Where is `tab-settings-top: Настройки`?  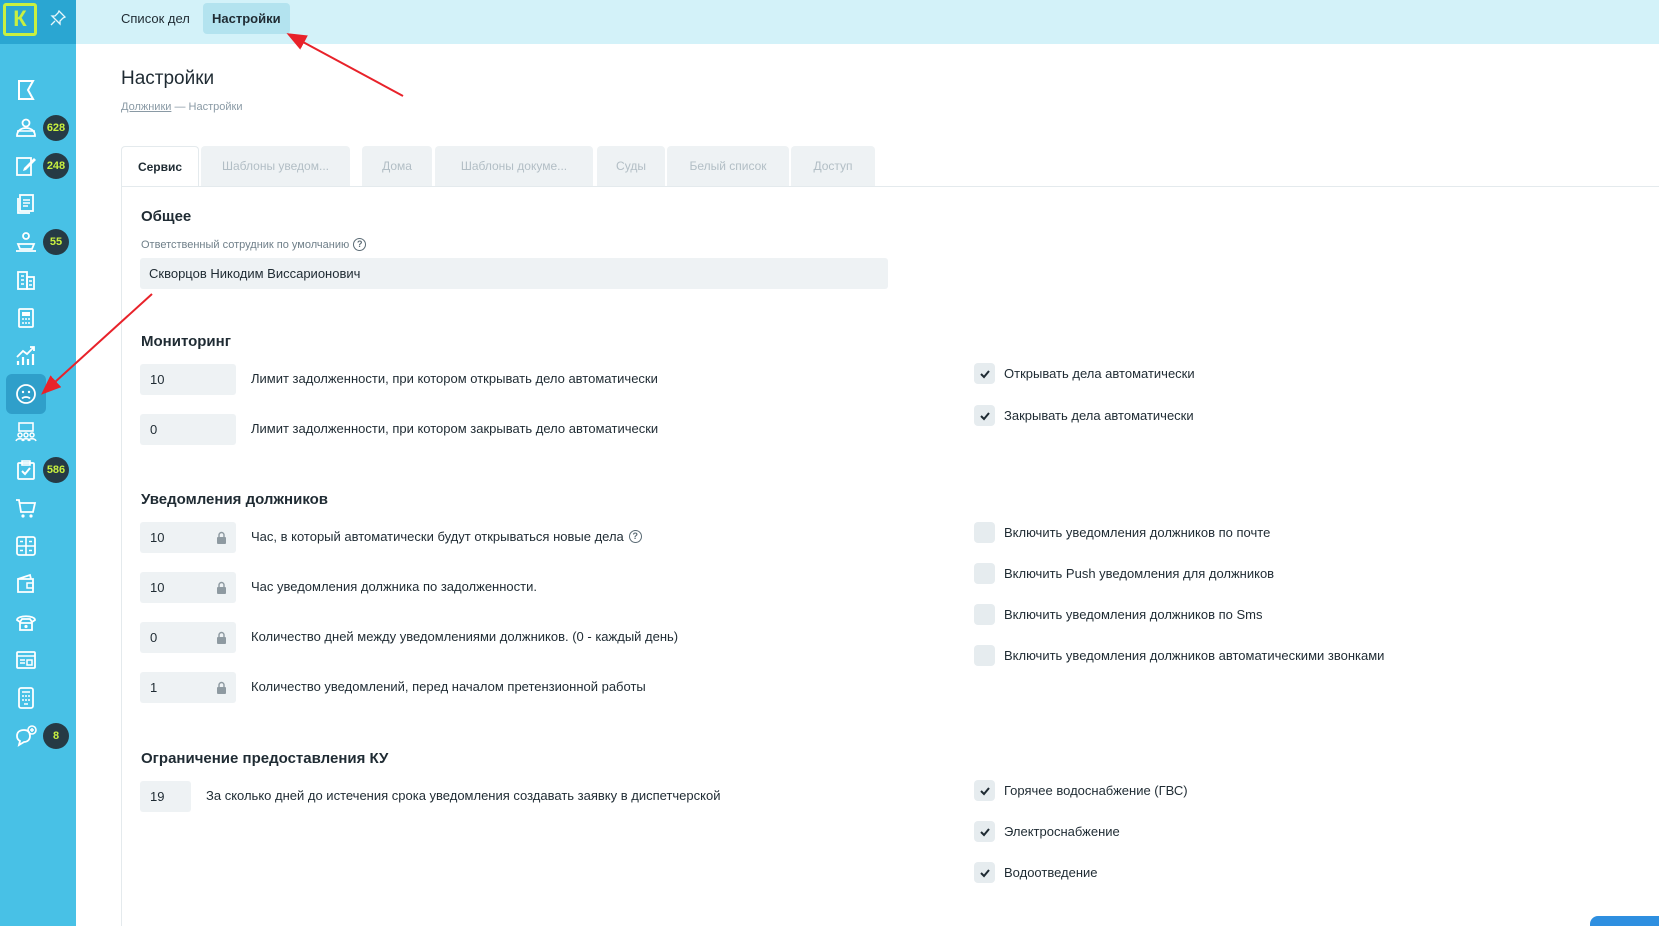 tab-settings-top: Настройки is located at coordinates (246, 18).